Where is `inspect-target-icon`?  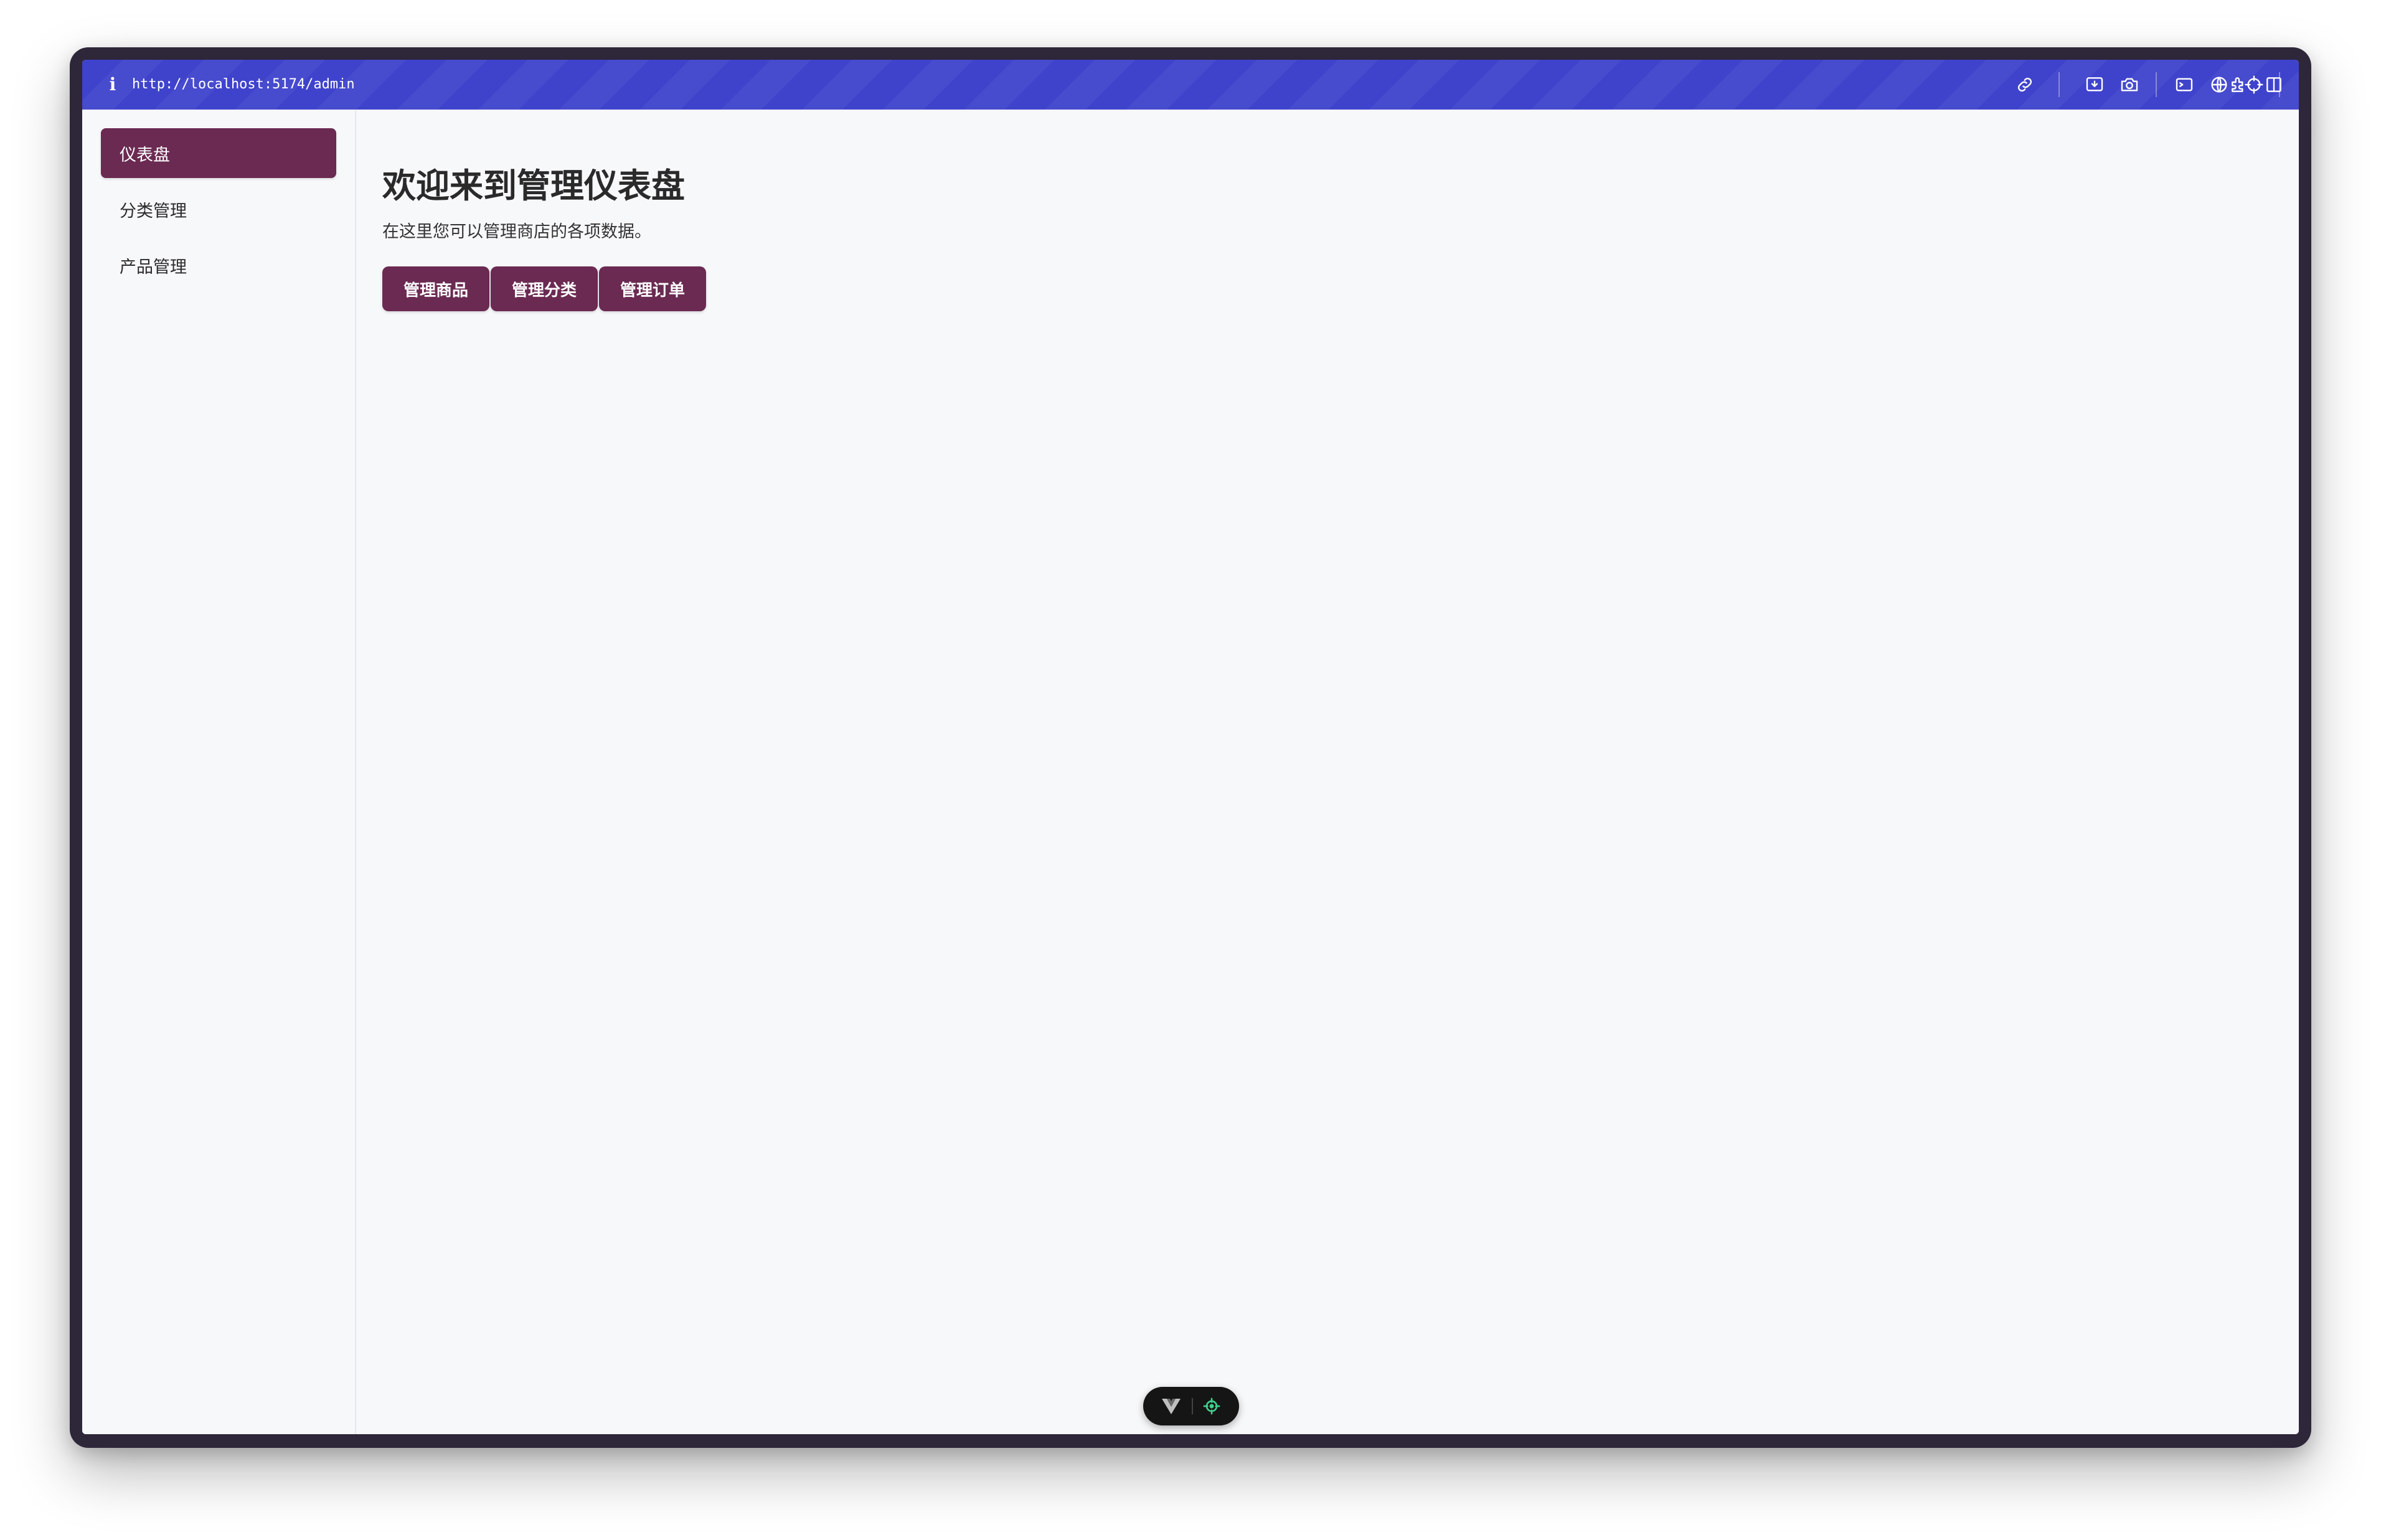 inspect-target-icon is located at coordinates (1212, 1406).